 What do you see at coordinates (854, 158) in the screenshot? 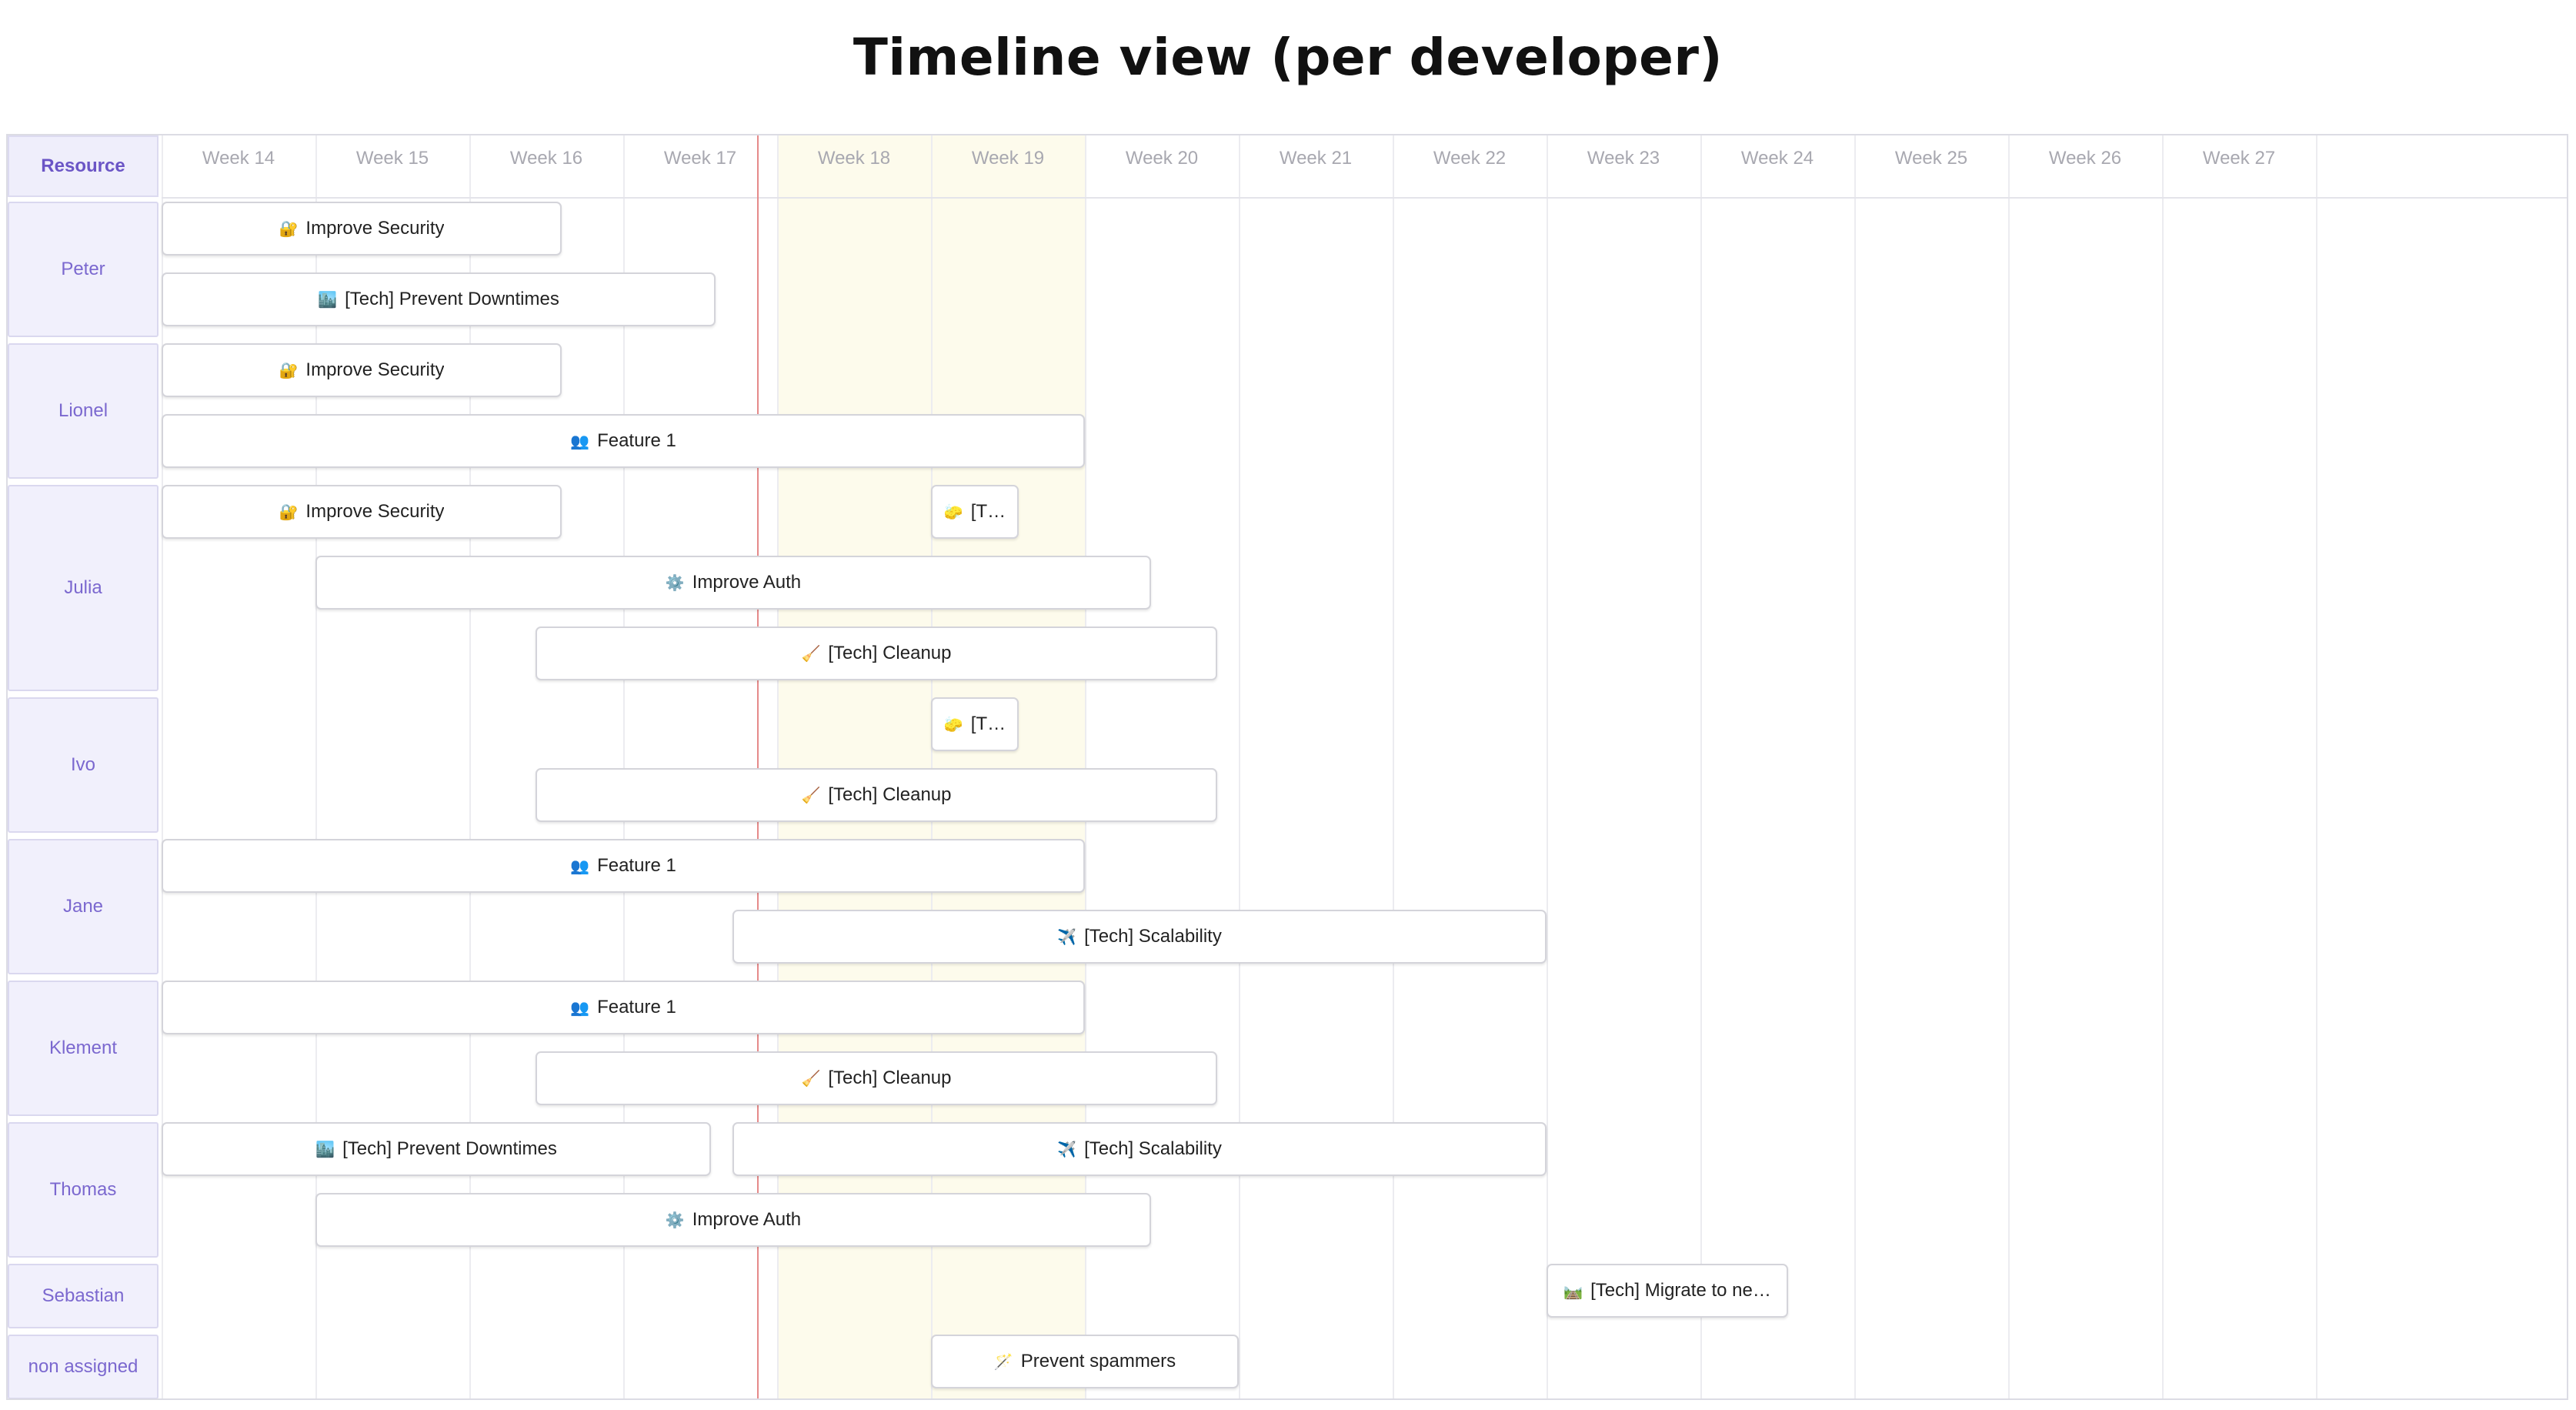
I see `week-header: Week 18` at bounding box center [854, 158].